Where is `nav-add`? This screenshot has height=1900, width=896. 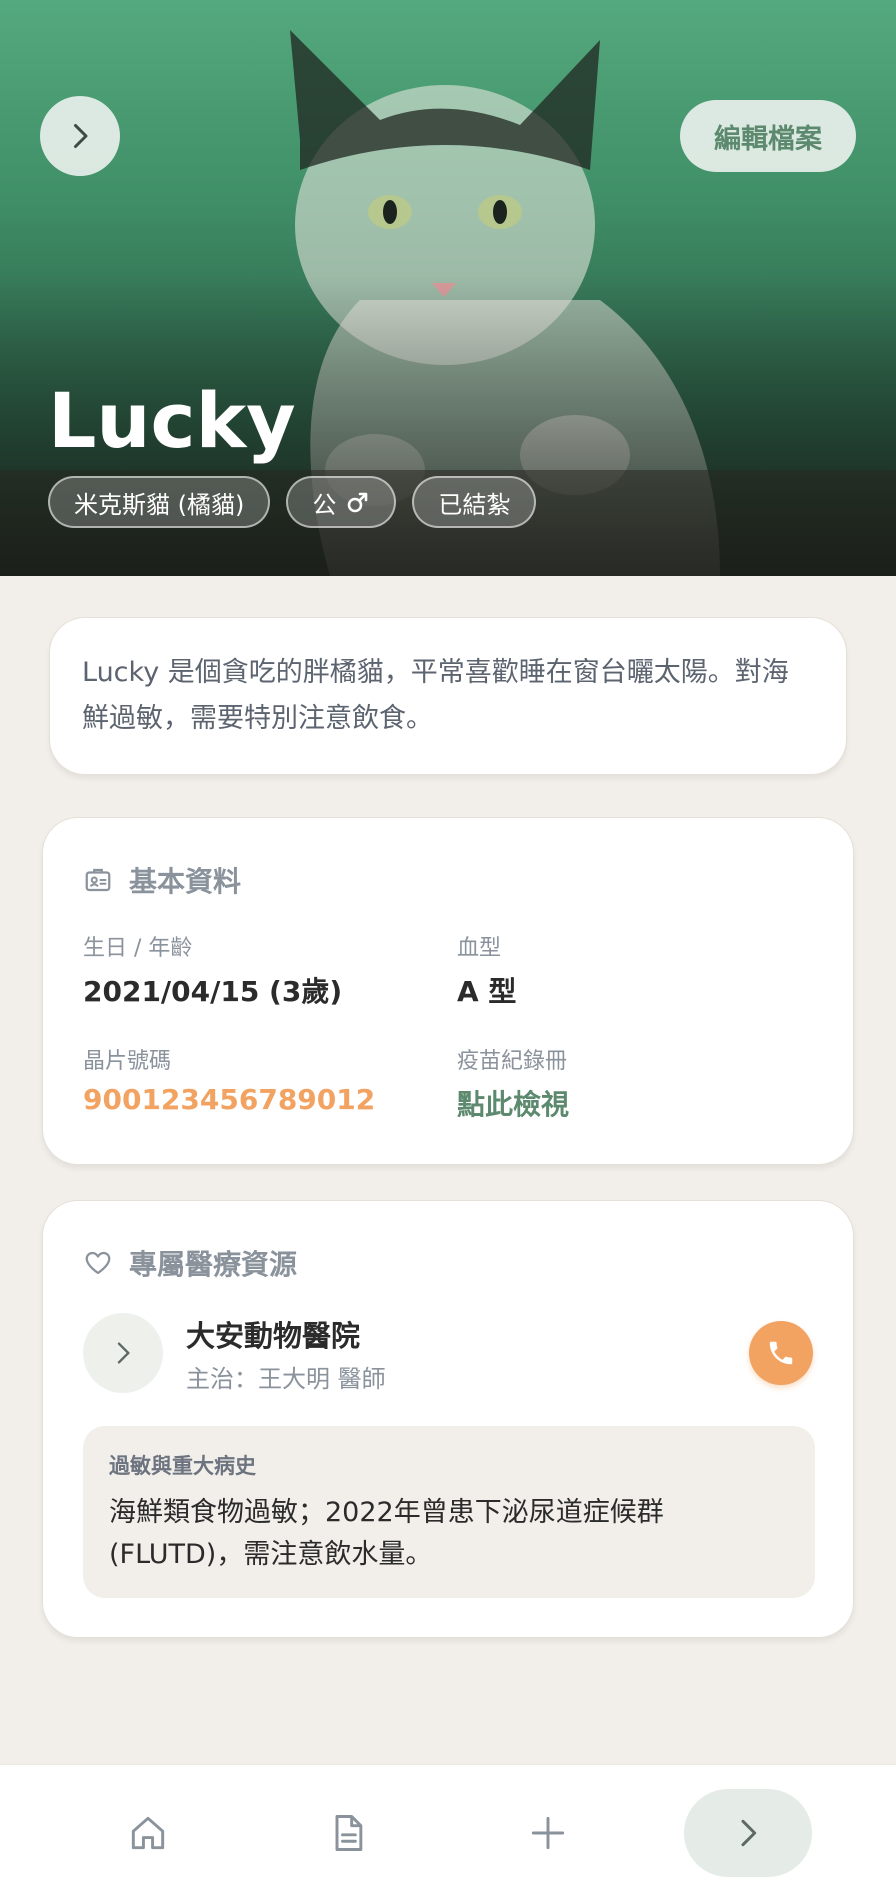 nav-add is located at coordinates (548, 1833).